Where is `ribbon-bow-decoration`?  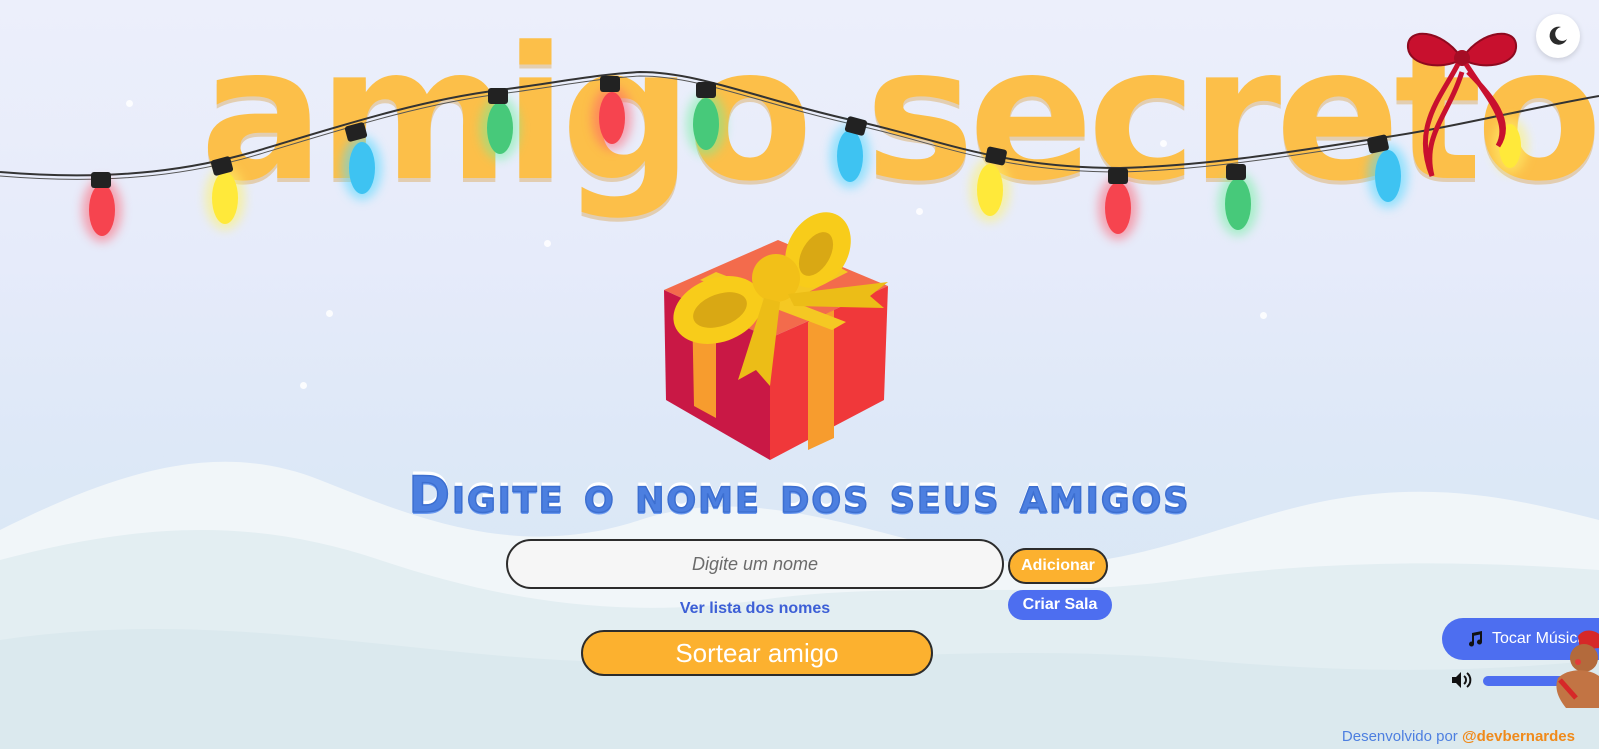
ribbon-bow-decoration is located at coordinates (1462, 104).